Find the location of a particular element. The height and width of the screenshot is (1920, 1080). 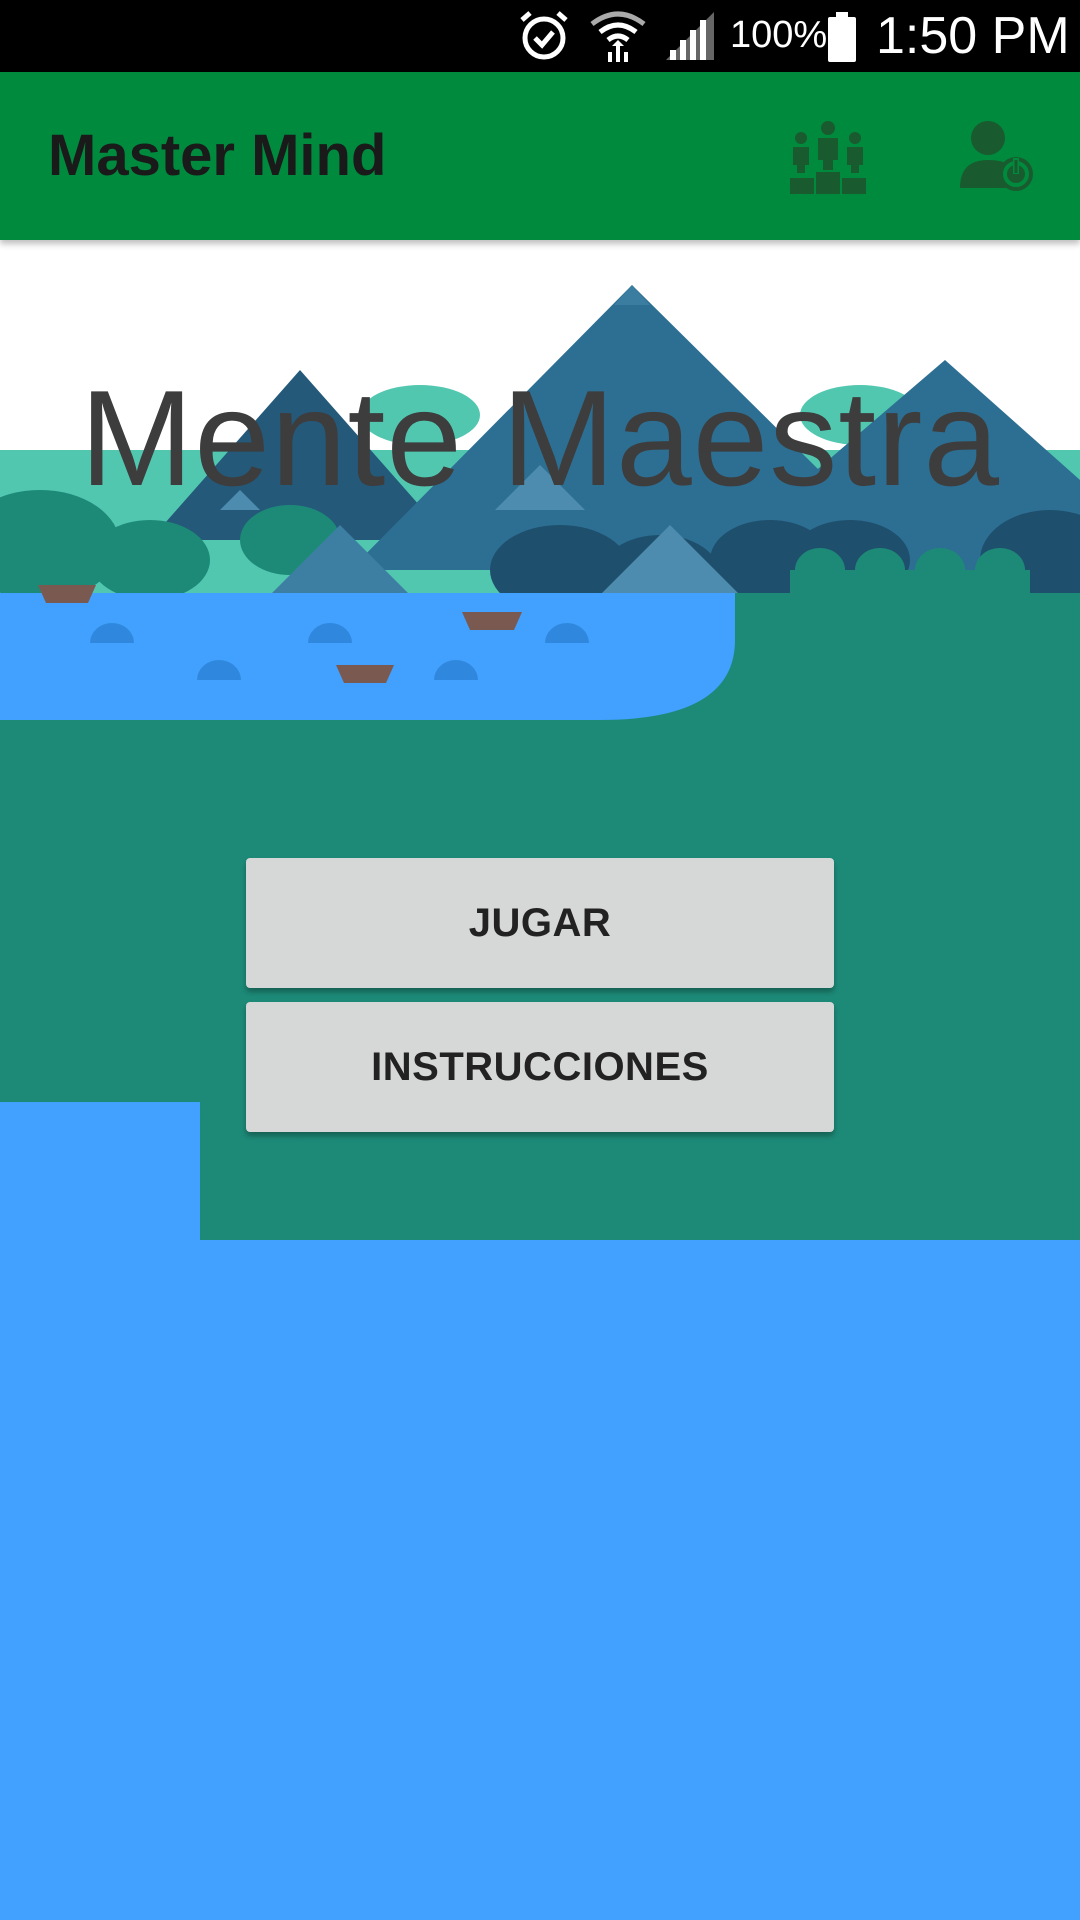

play-button: JUGAR is located at coordinates (540, 923).